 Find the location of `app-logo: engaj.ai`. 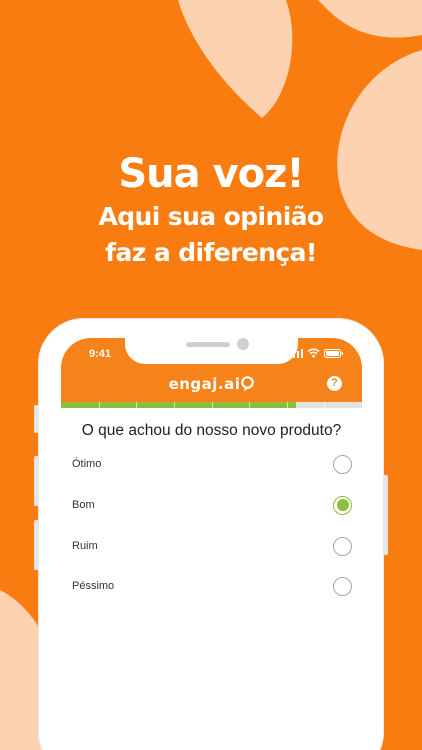

app-logo: engaj.ai is located at coordinates (211, 384).